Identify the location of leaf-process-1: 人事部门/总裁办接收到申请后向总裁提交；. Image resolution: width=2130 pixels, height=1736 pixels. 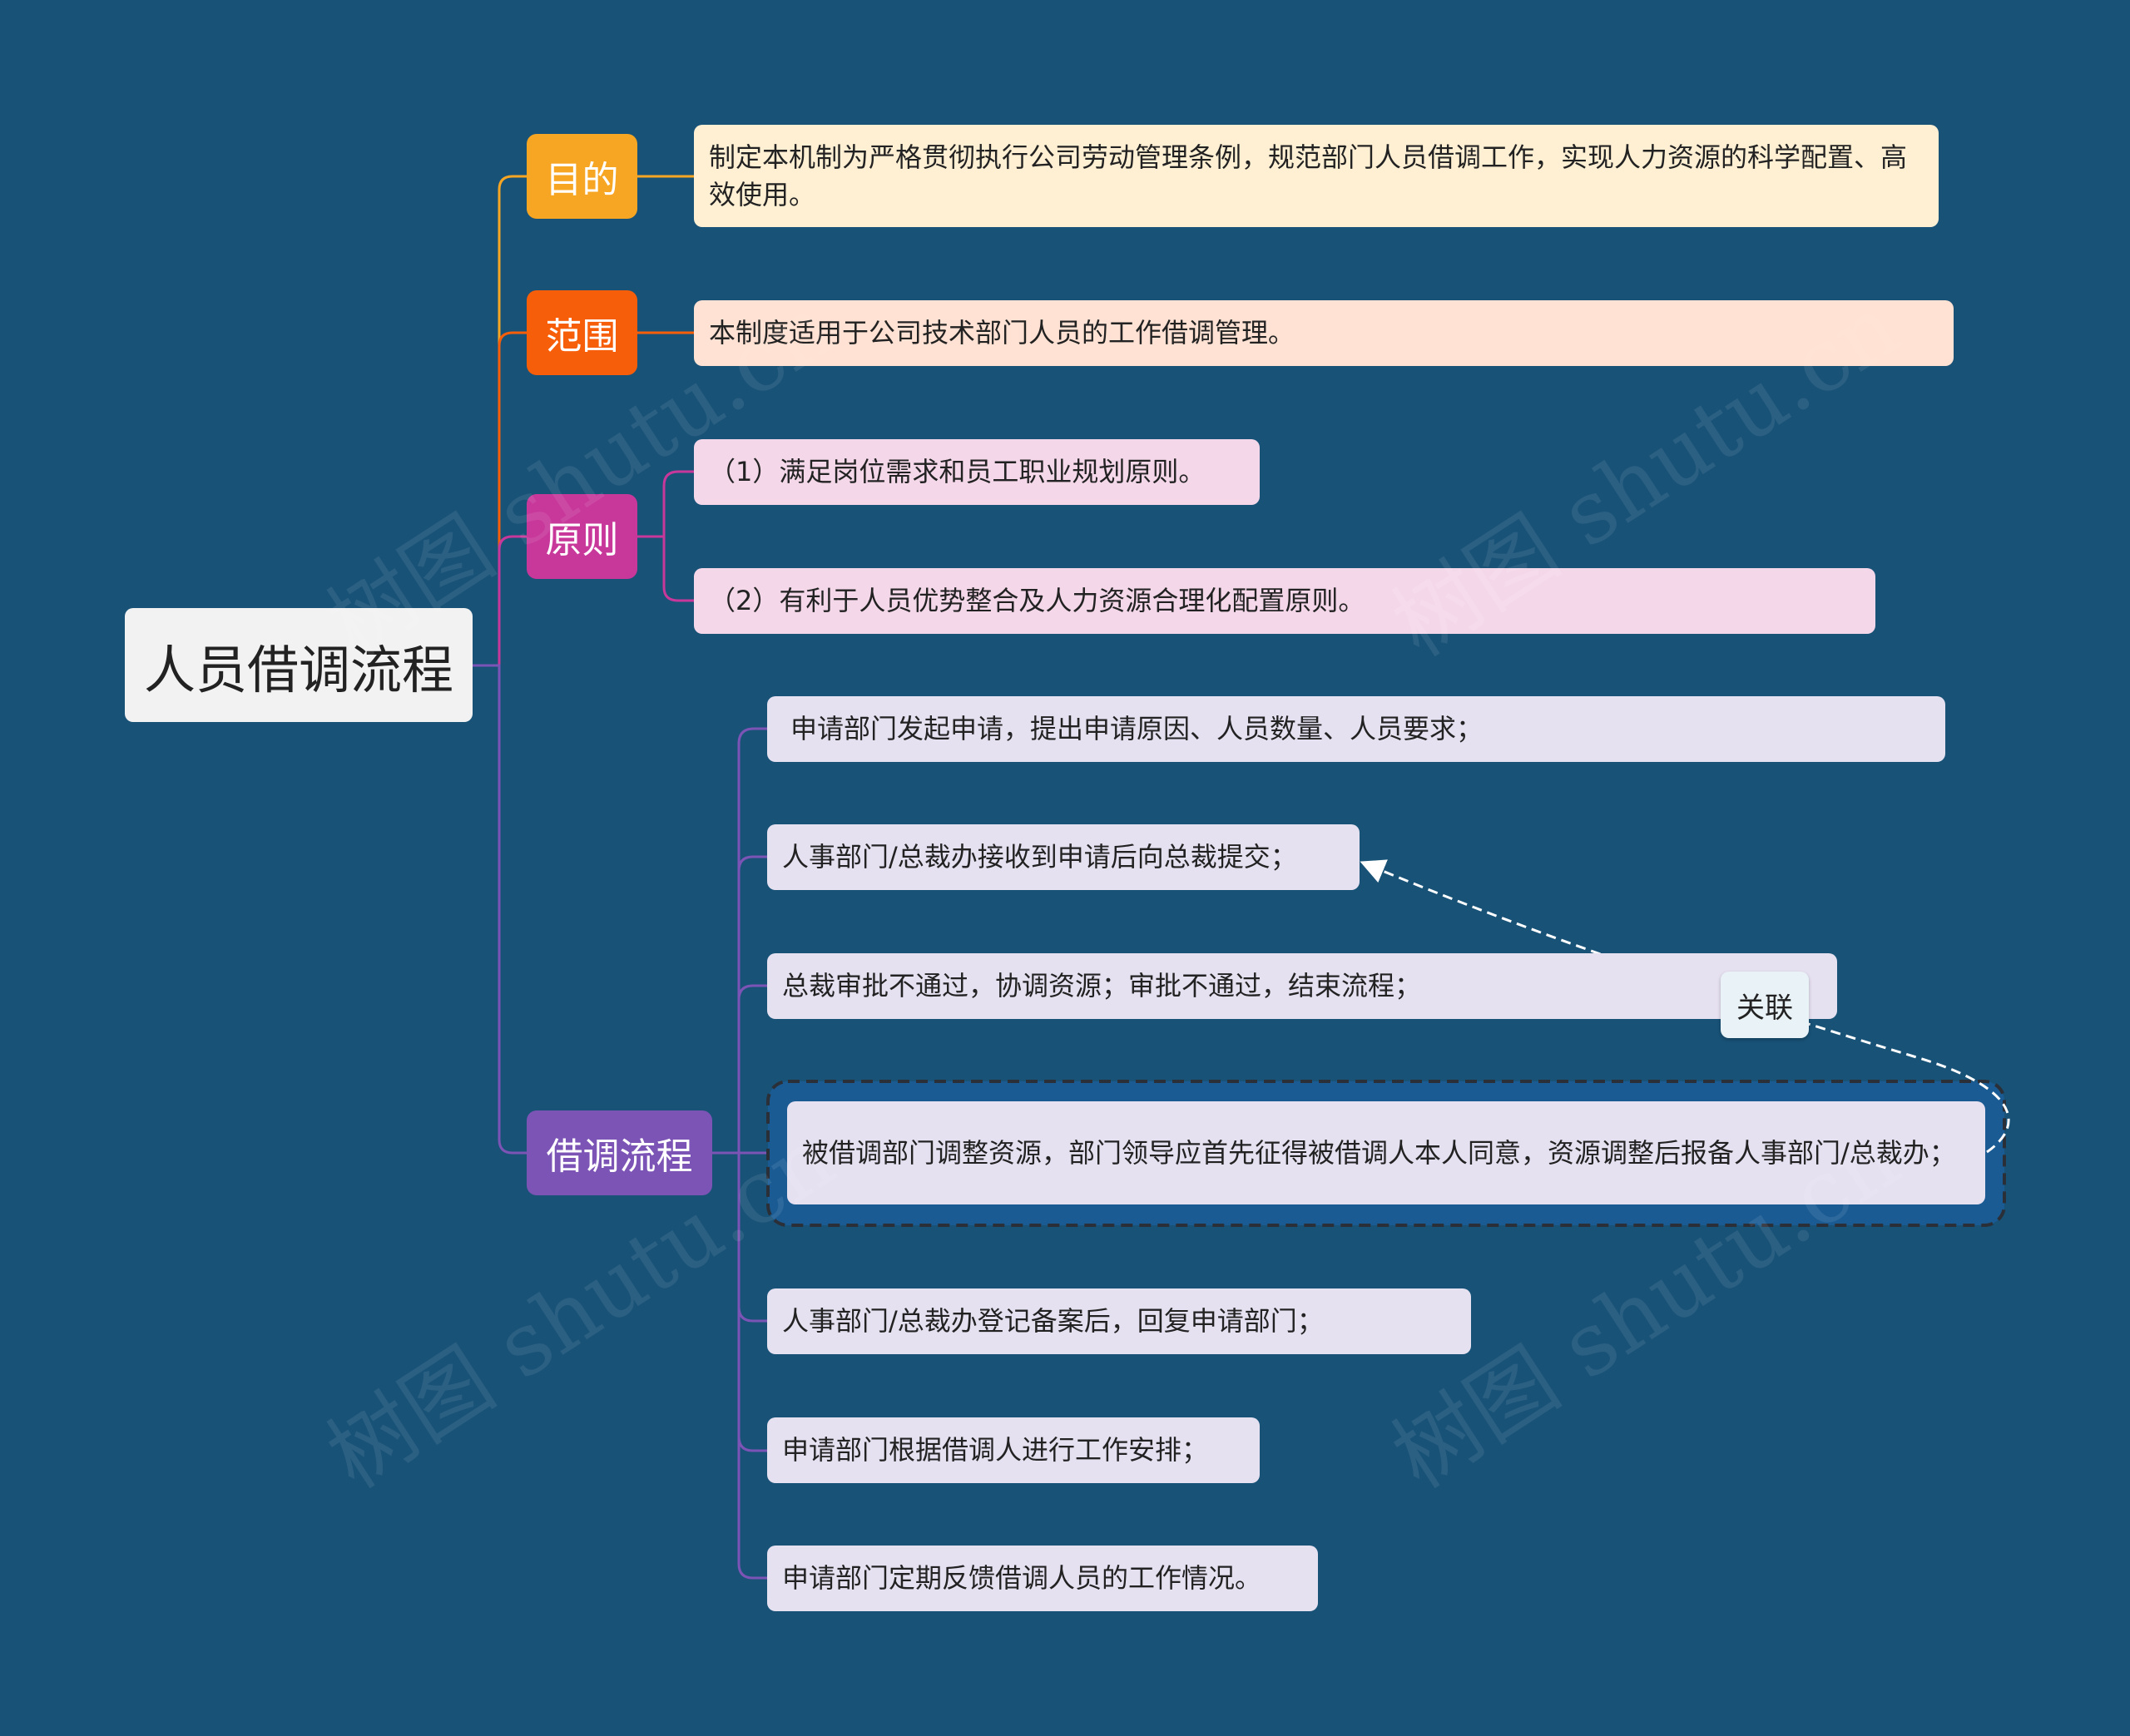
(1063, 857).